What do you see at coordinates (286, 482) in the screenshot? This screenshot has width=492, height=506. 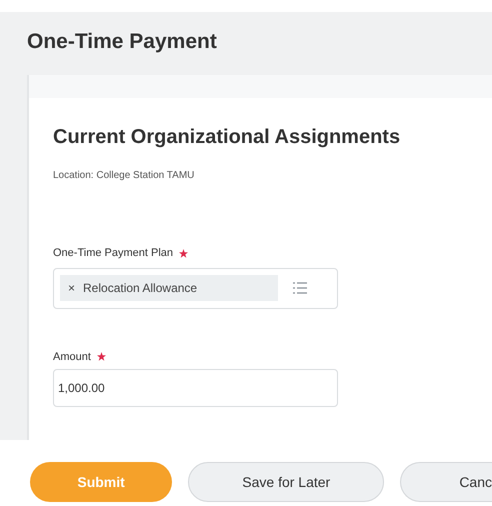 I see `save-button: Save for Later` at bounding box center [286, 482].